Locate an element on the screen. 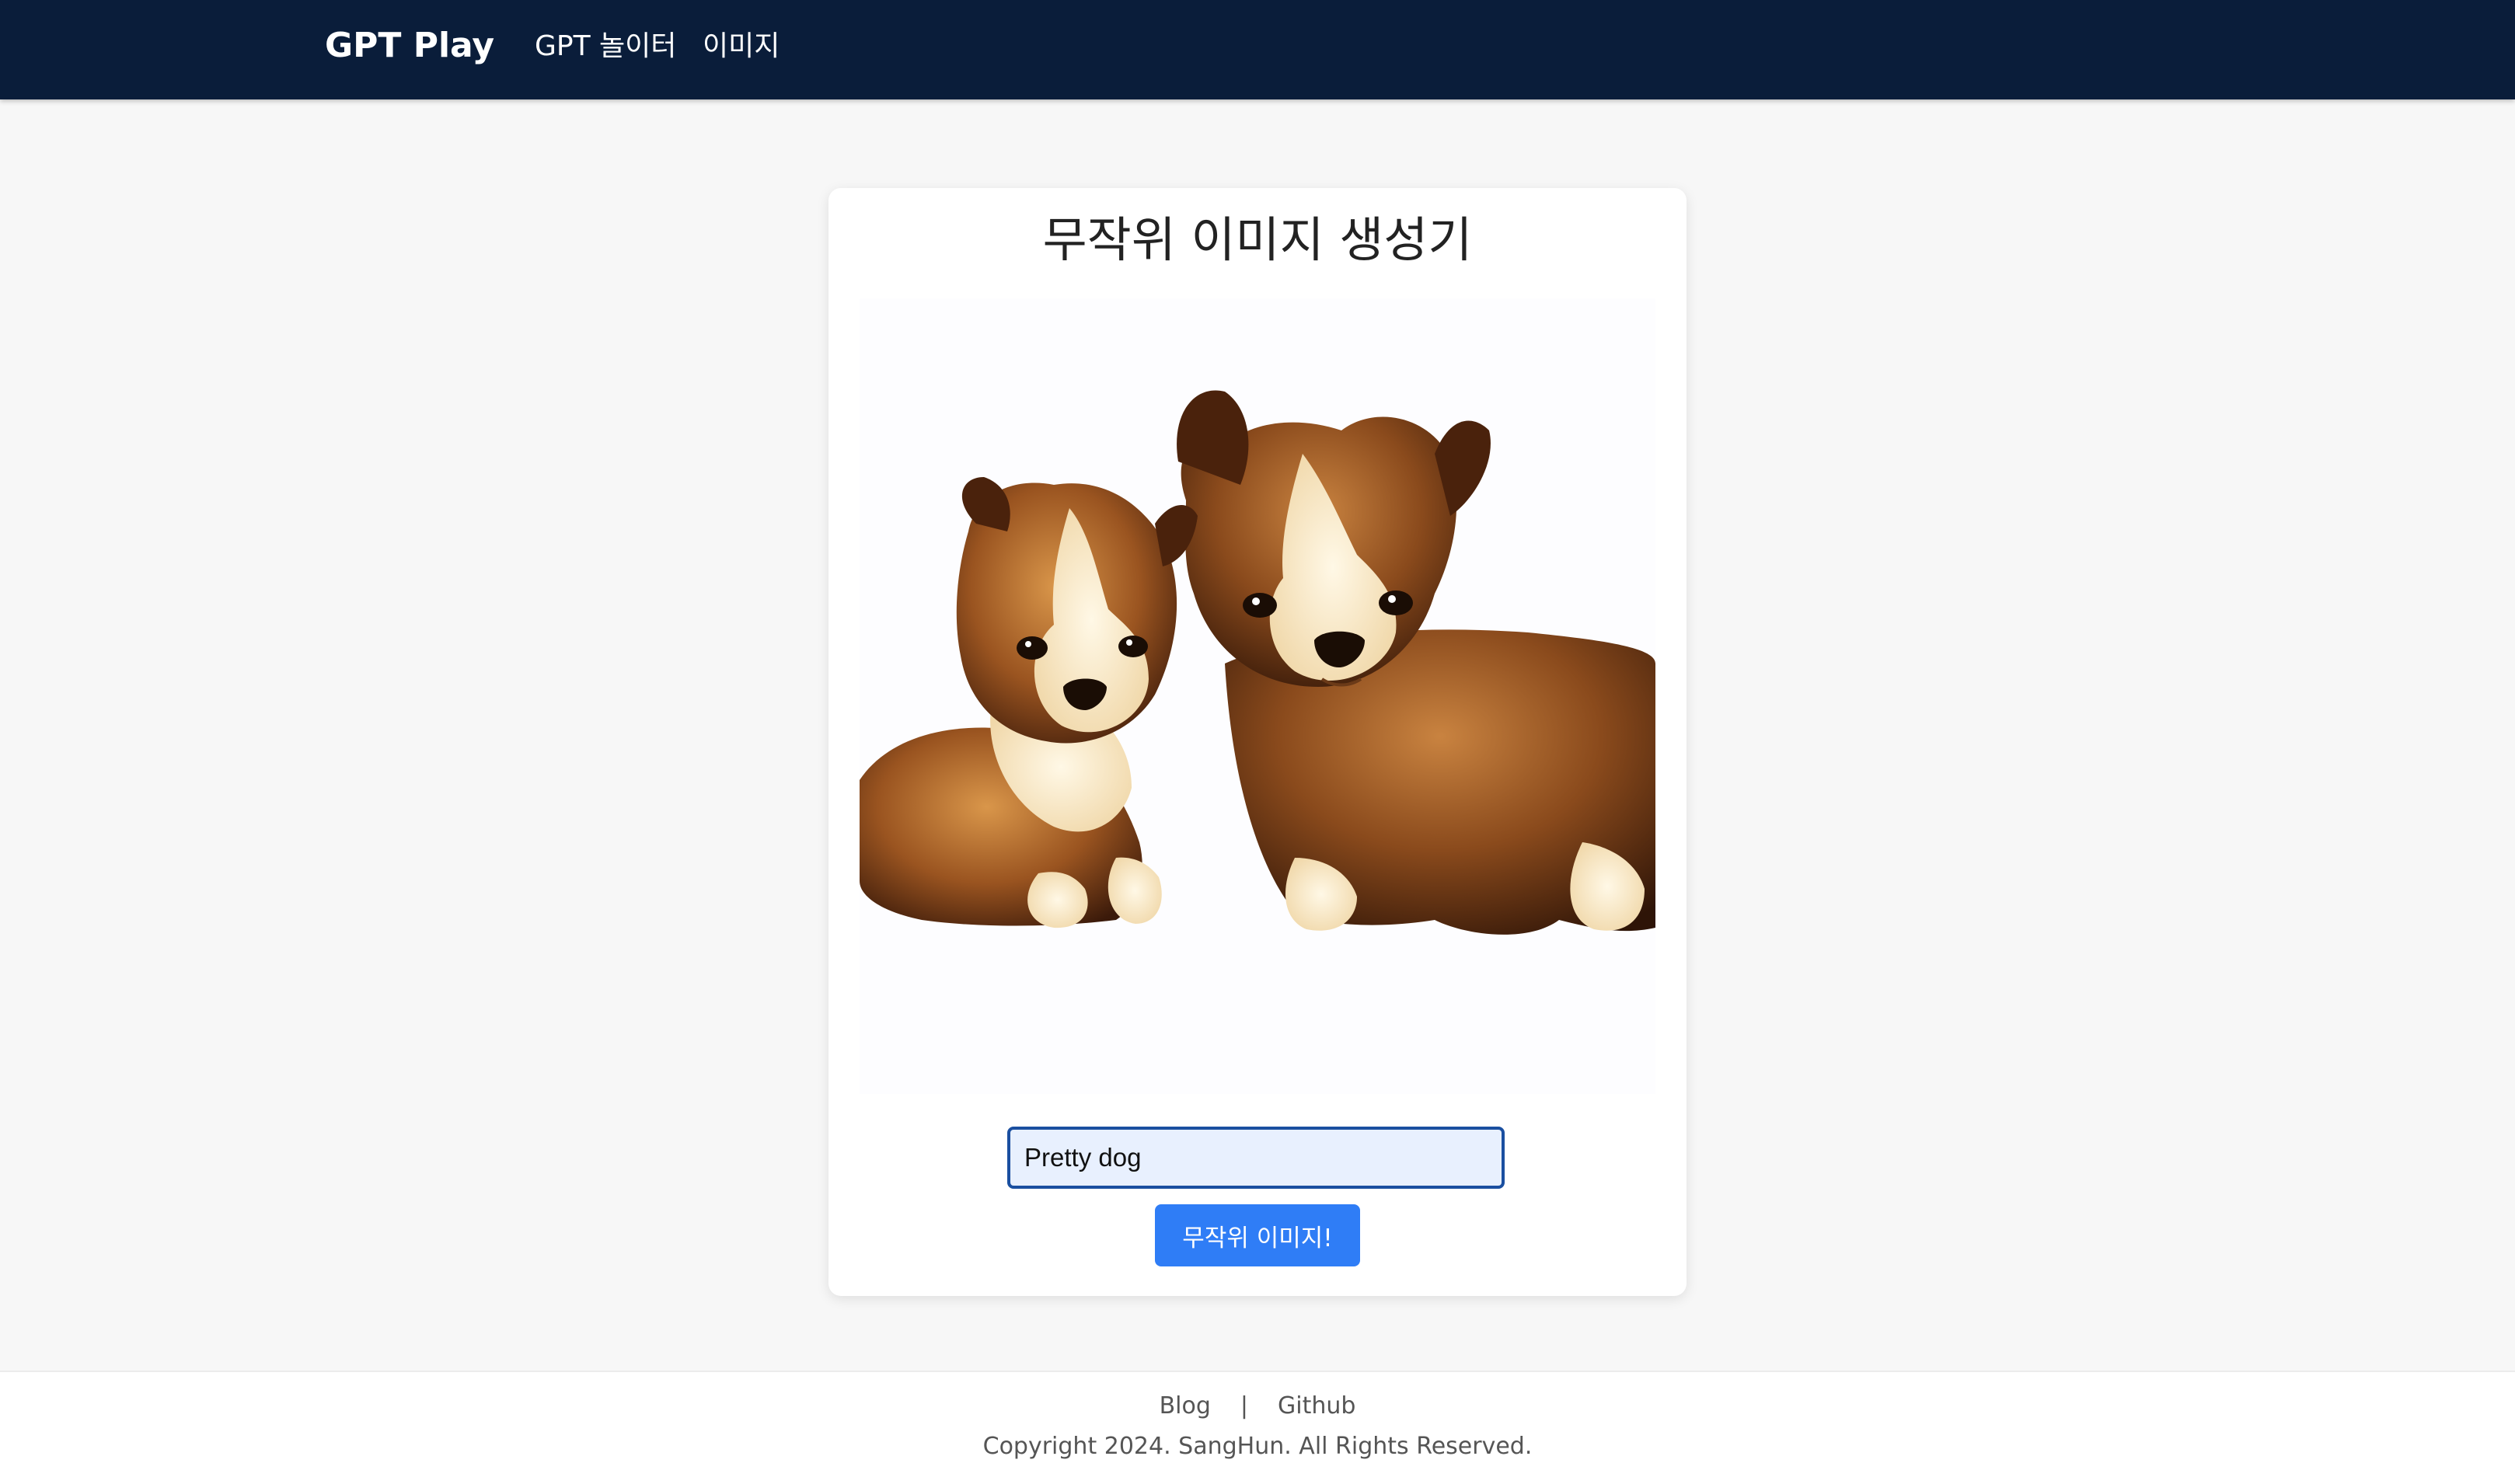  prompt-input is located at coordinates (1256, 1158).